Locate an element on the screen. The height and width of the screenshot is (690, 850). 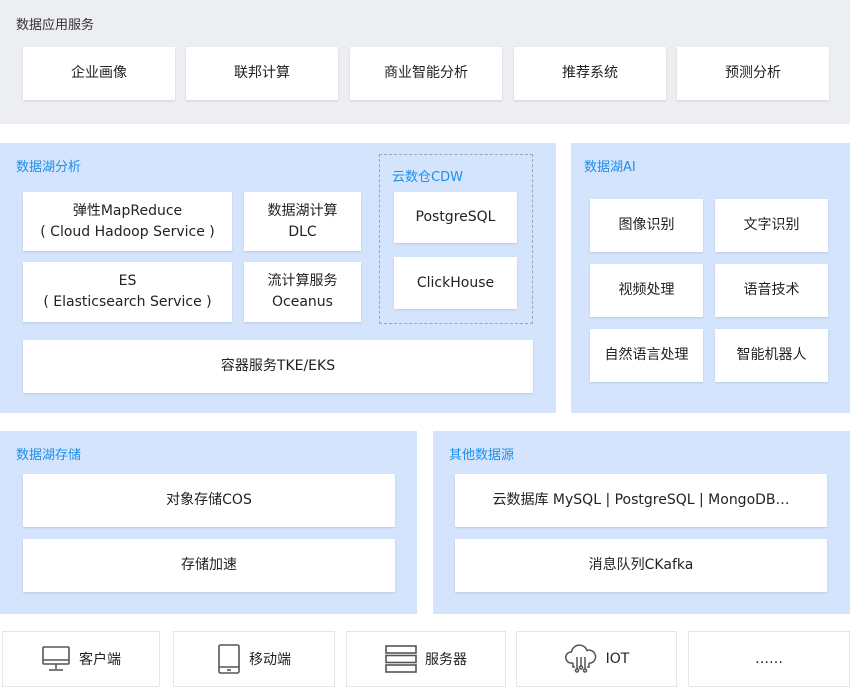
es-full-name: ( Elasticsearch Service ) is located at coordinates (127, 302).